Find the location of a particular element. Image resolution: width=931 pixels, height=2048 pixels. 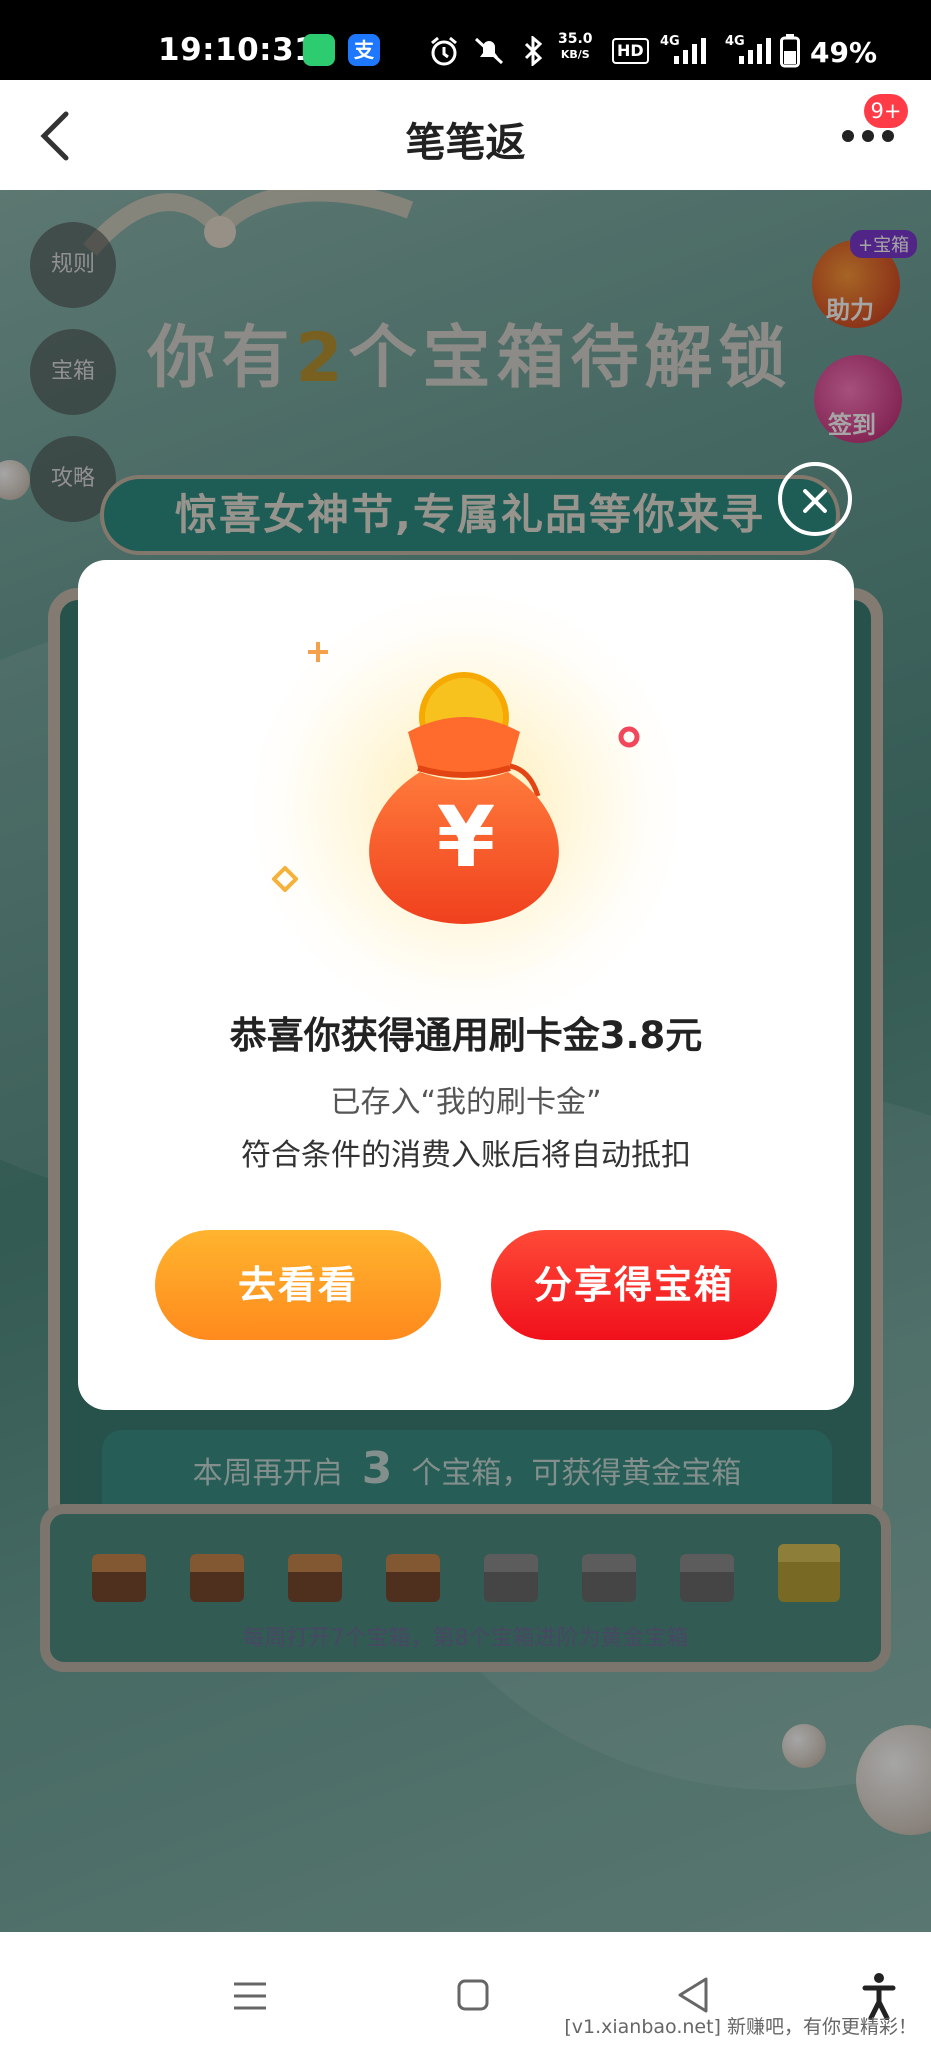

page-title: 笔笔返 is located at coordinates (465, 143).